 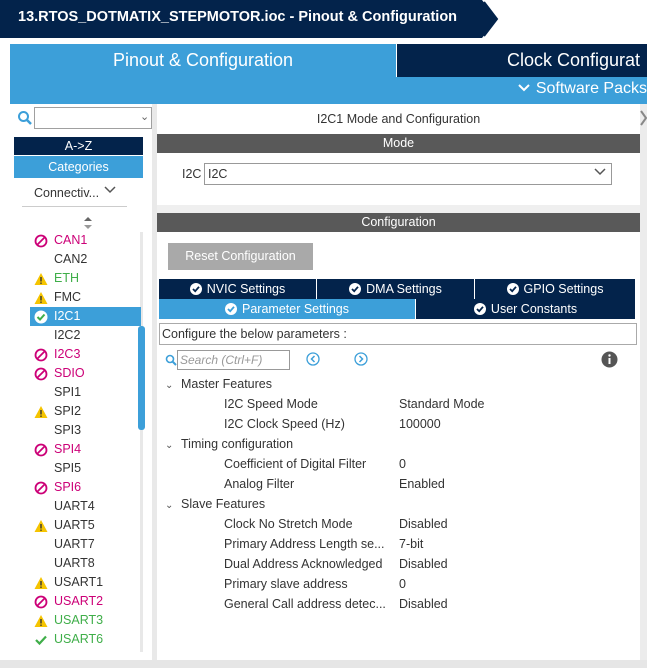 I want to click on peripheral-item-usart1: USART1, so click(x=85, y=582).